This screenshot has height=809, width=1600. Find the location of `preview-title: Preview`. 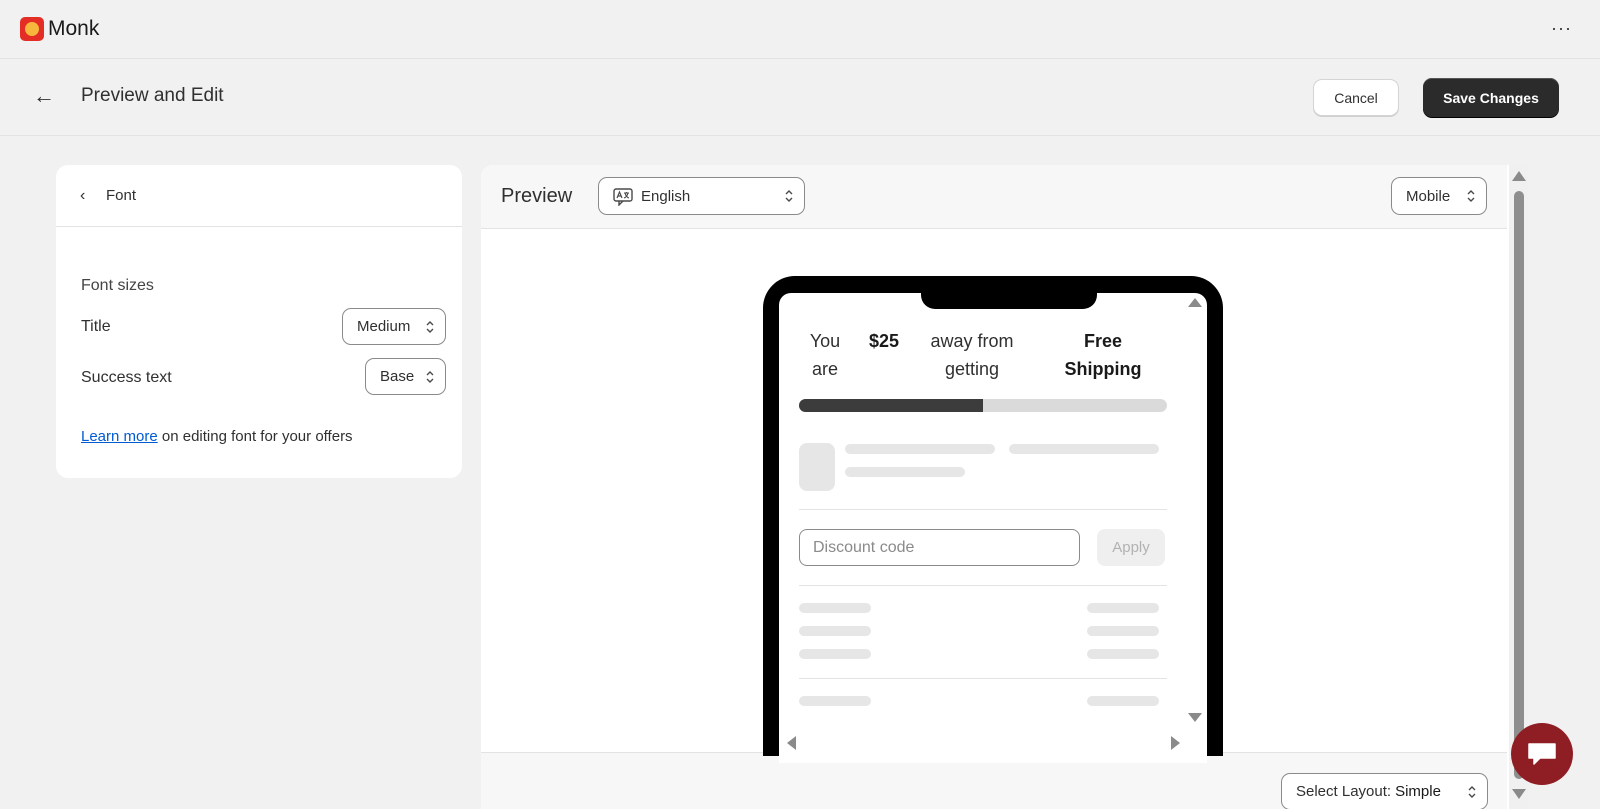

preview-title: Preview is located at coordinates (537, 196).